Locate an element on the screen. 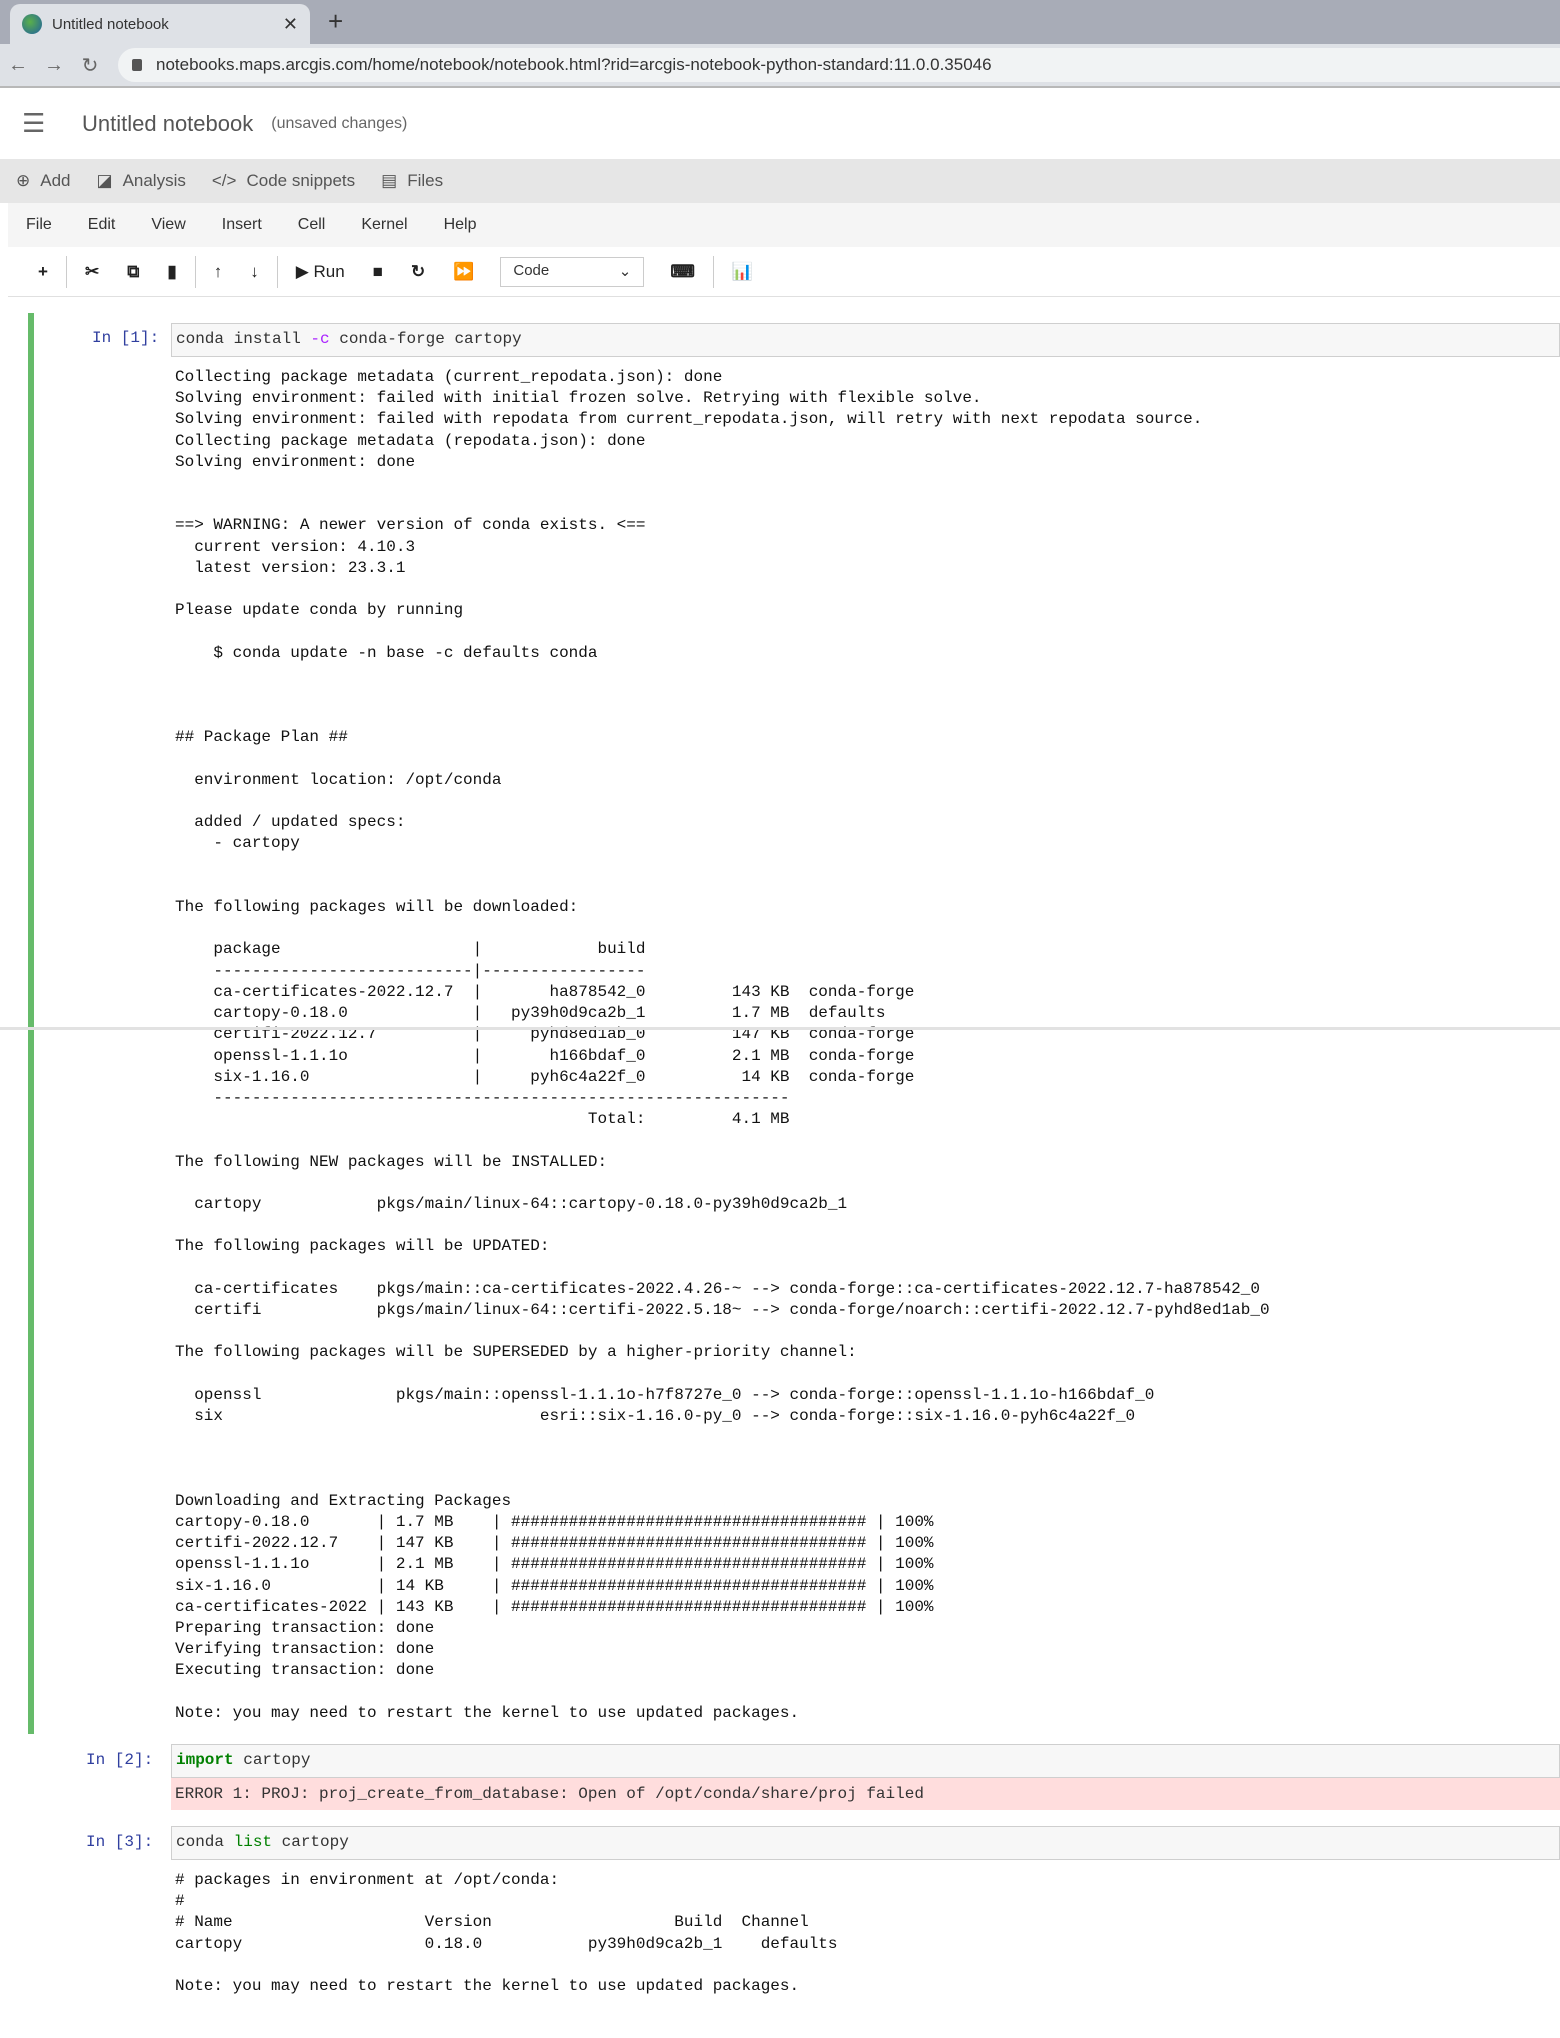  analysis-label: Analysis is located at coordinates (154, 180).